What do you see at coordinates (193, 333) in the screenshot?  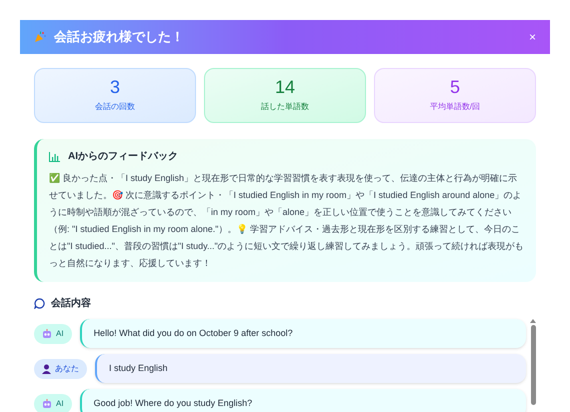 I see `message-text: Hello! What did you do on October 9 after school?` at bounding box center [193, 333].